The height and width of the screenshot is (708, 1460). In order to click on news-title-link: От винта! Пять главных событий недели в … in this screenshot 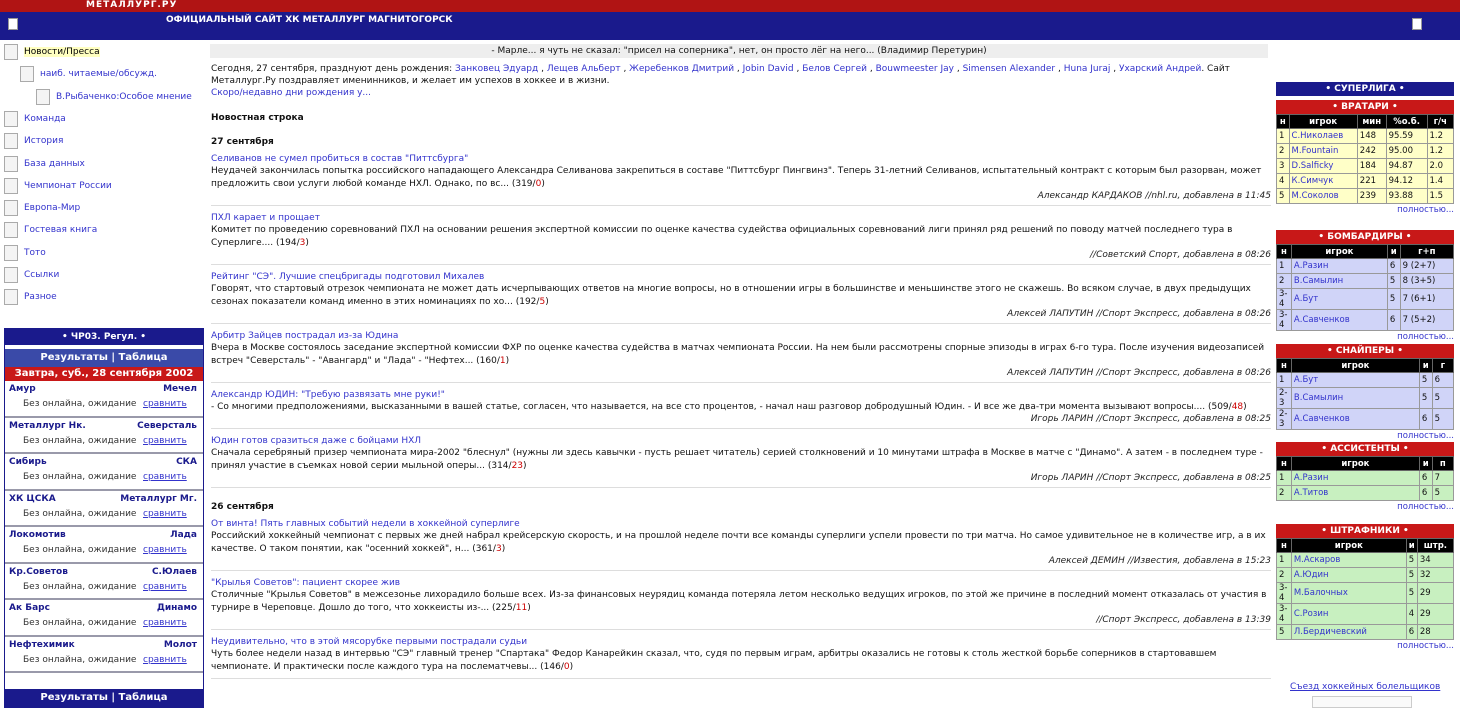, I will do `click(741, 524)`.